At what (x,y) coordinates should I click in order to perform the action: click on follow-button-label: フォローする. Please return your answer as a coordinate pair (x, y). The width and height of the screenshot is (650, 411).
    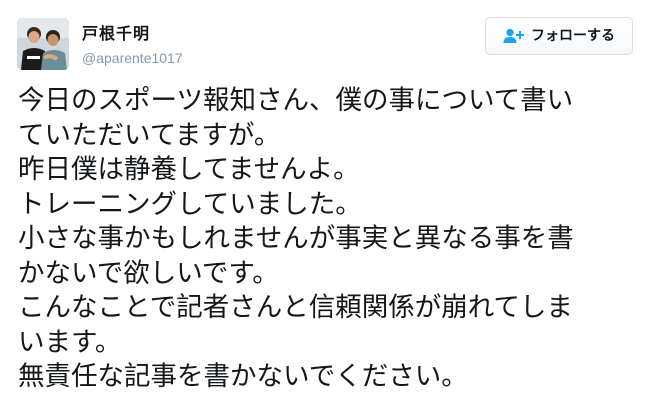
    Looking at the image, I should click on (573, 36).